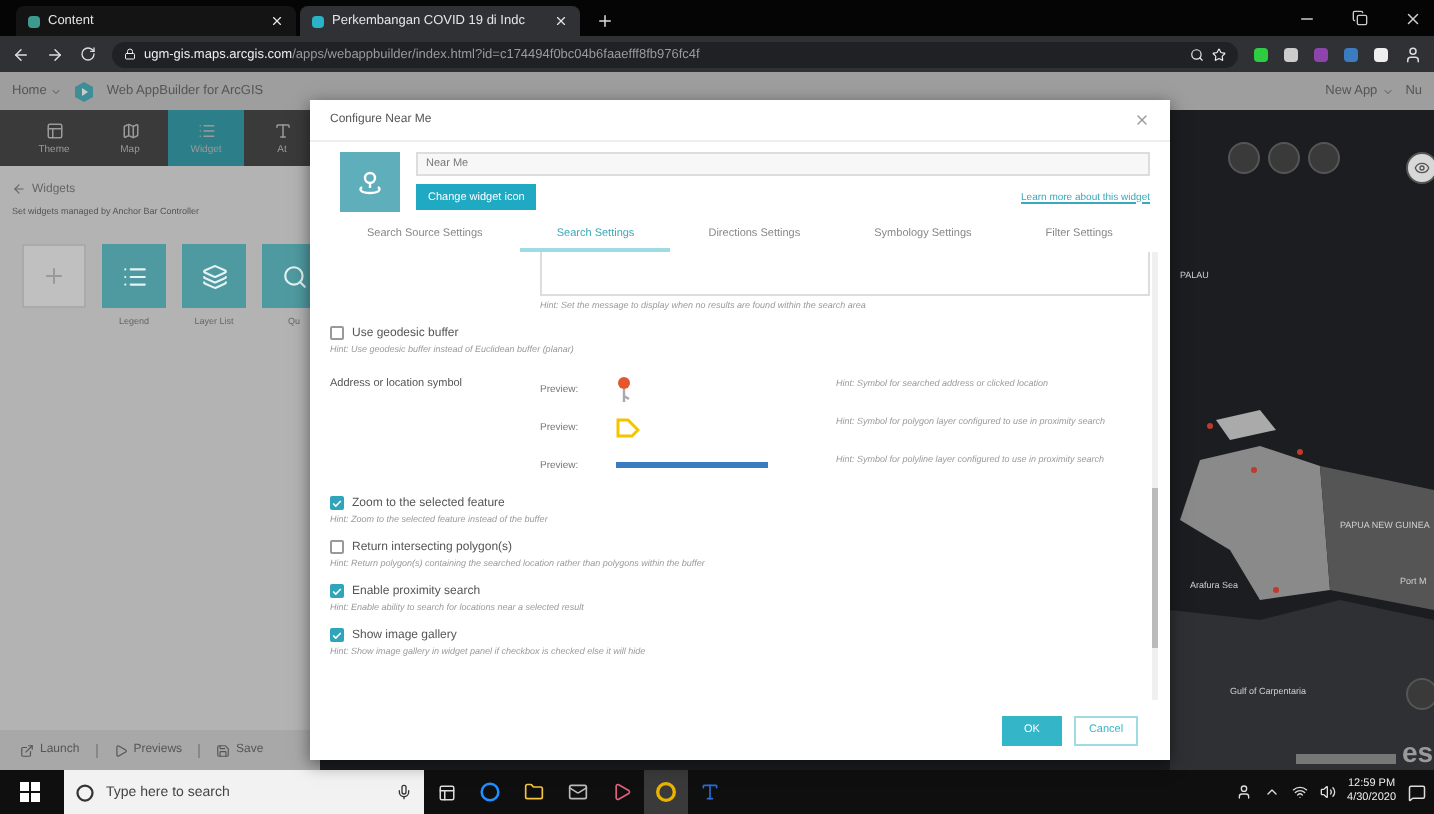 The image size is (1434, 814). What do you see at coordinates (282, 130) in the screenshot?
I see `attribute-tab-icon` at bounding box center [282, 130].